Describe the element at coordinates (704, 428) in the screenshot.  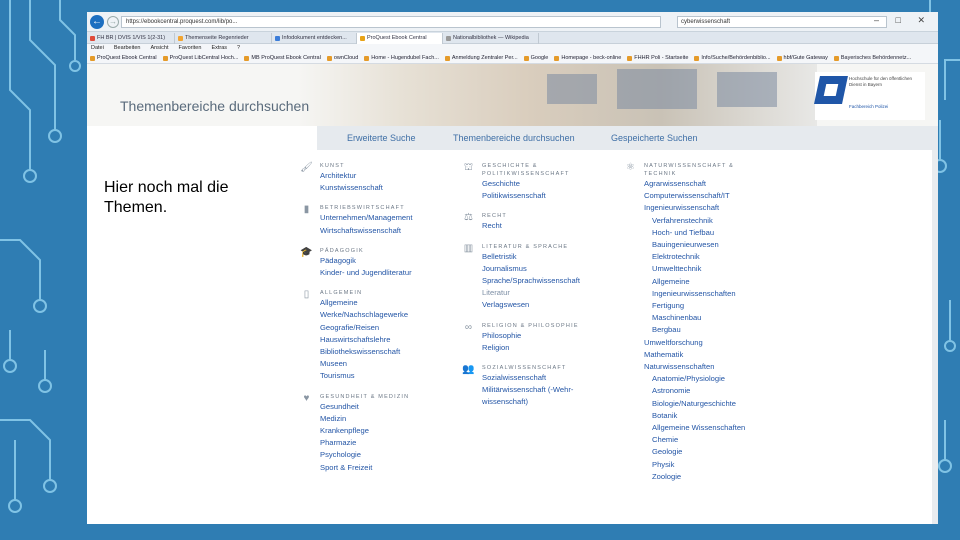
I see `subject-link: Allgemeine Wissenschaften` at that location.